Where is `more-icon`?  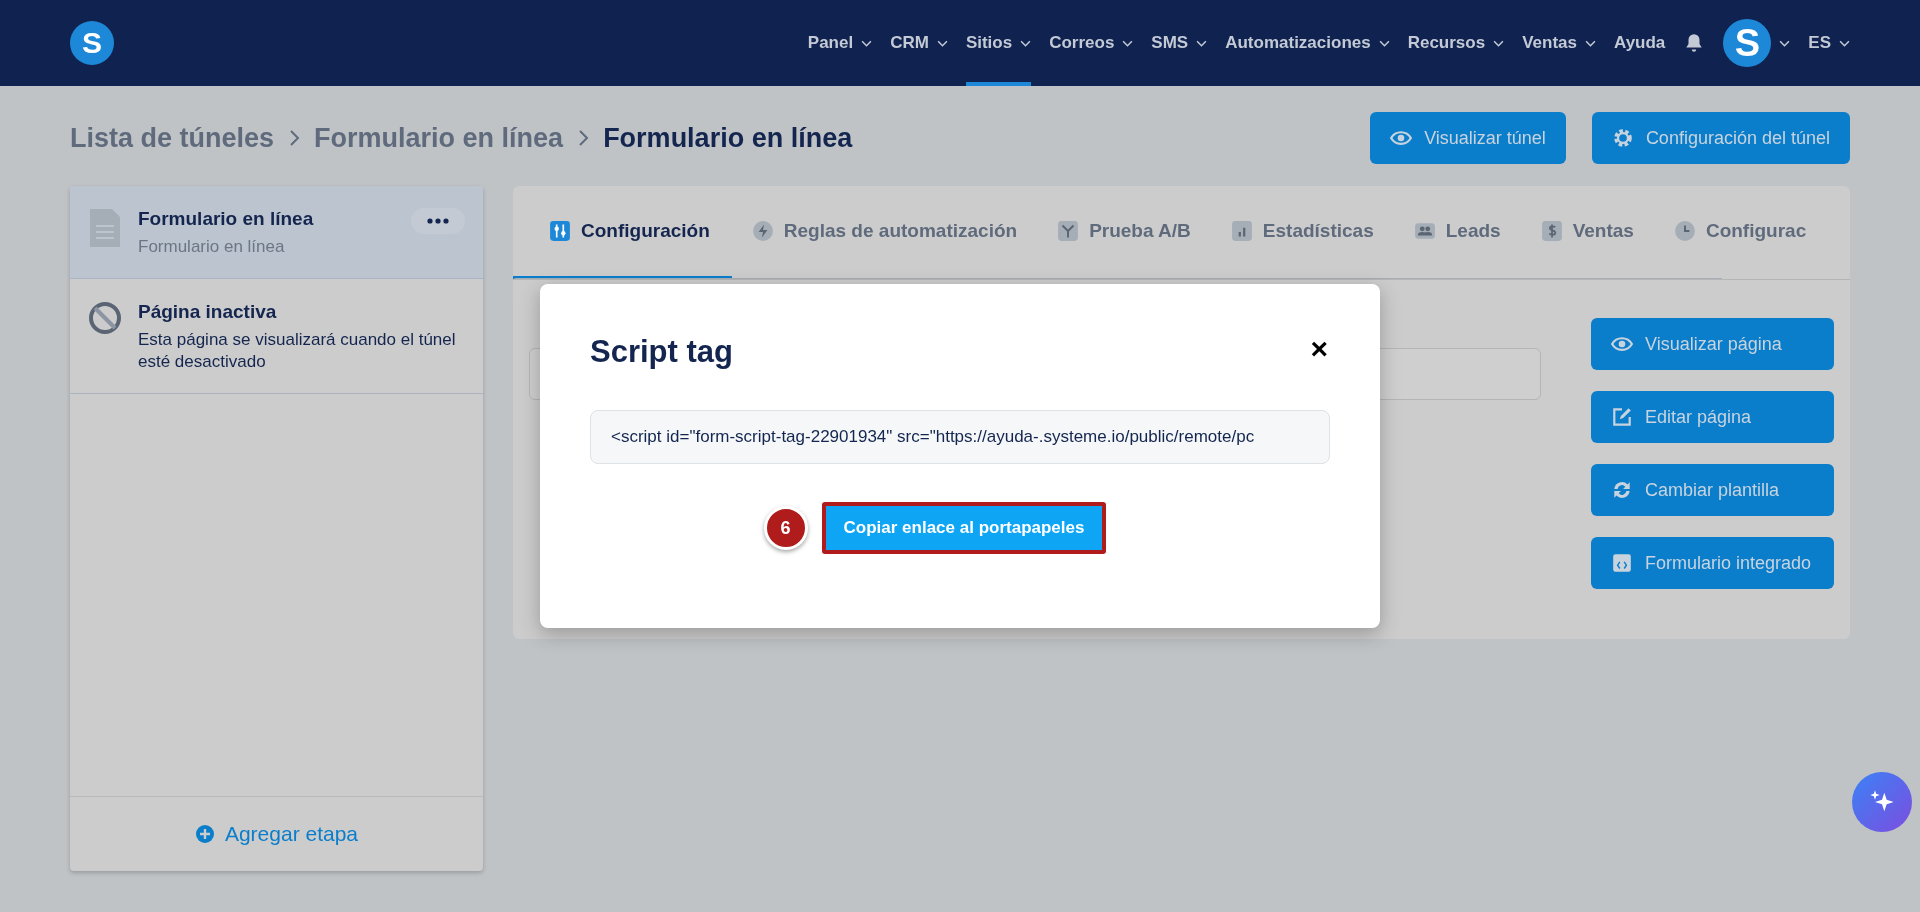 more-icon is located at coordinates (438, 221).